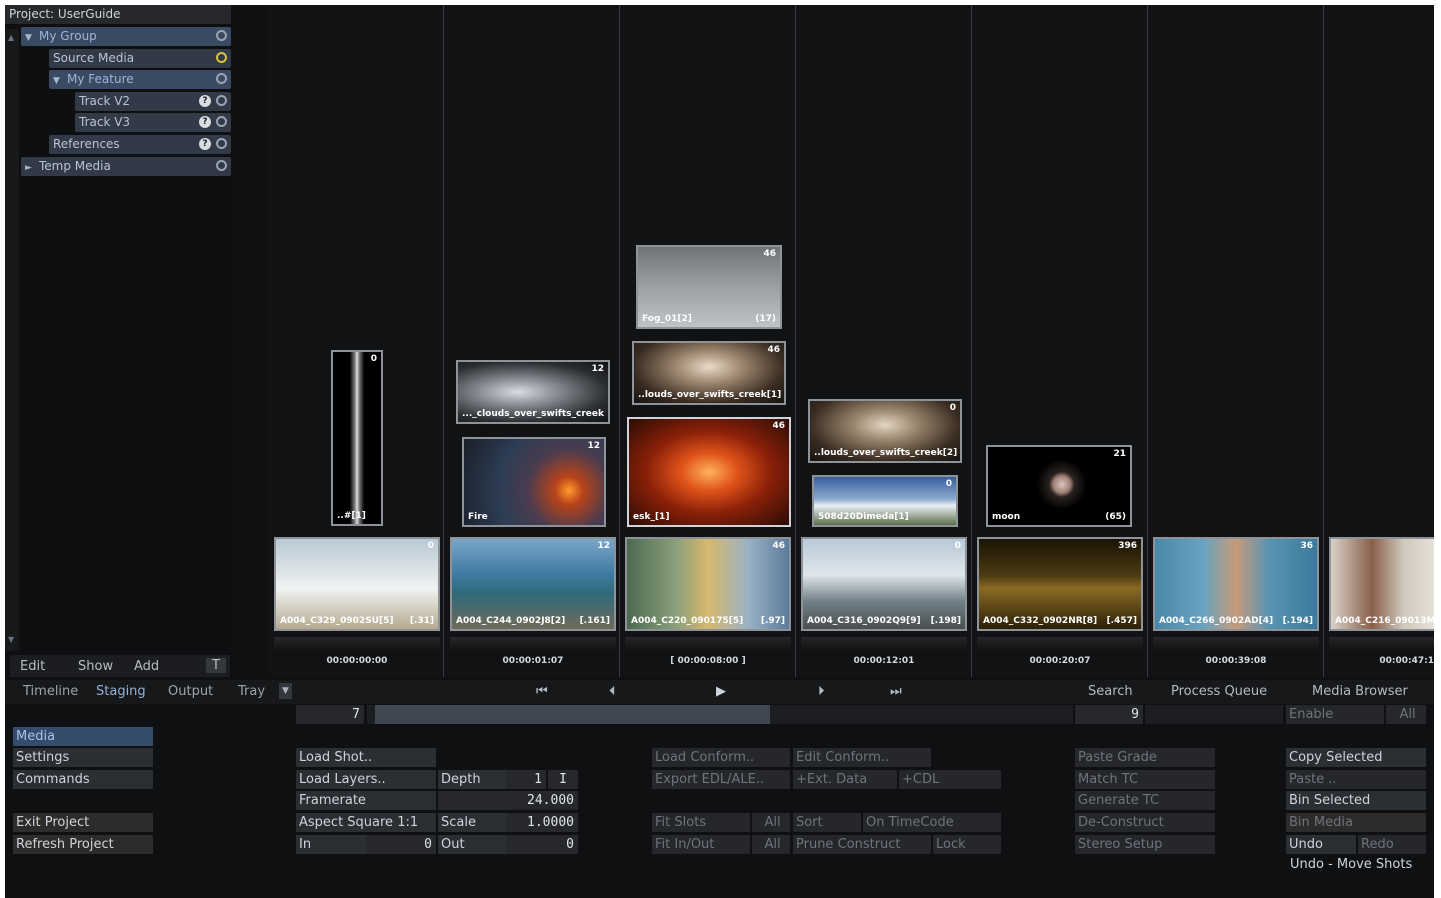 This screenshot has height=898, width=1441. Describe the element at coordinates (572, 714) in the screenshot. I see `scrubber-range` at that location.